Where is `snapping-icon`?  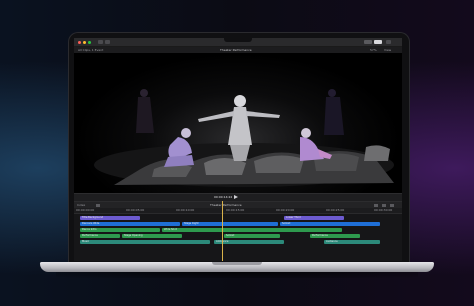
snapping-icon is located at coordinates (384, 205).